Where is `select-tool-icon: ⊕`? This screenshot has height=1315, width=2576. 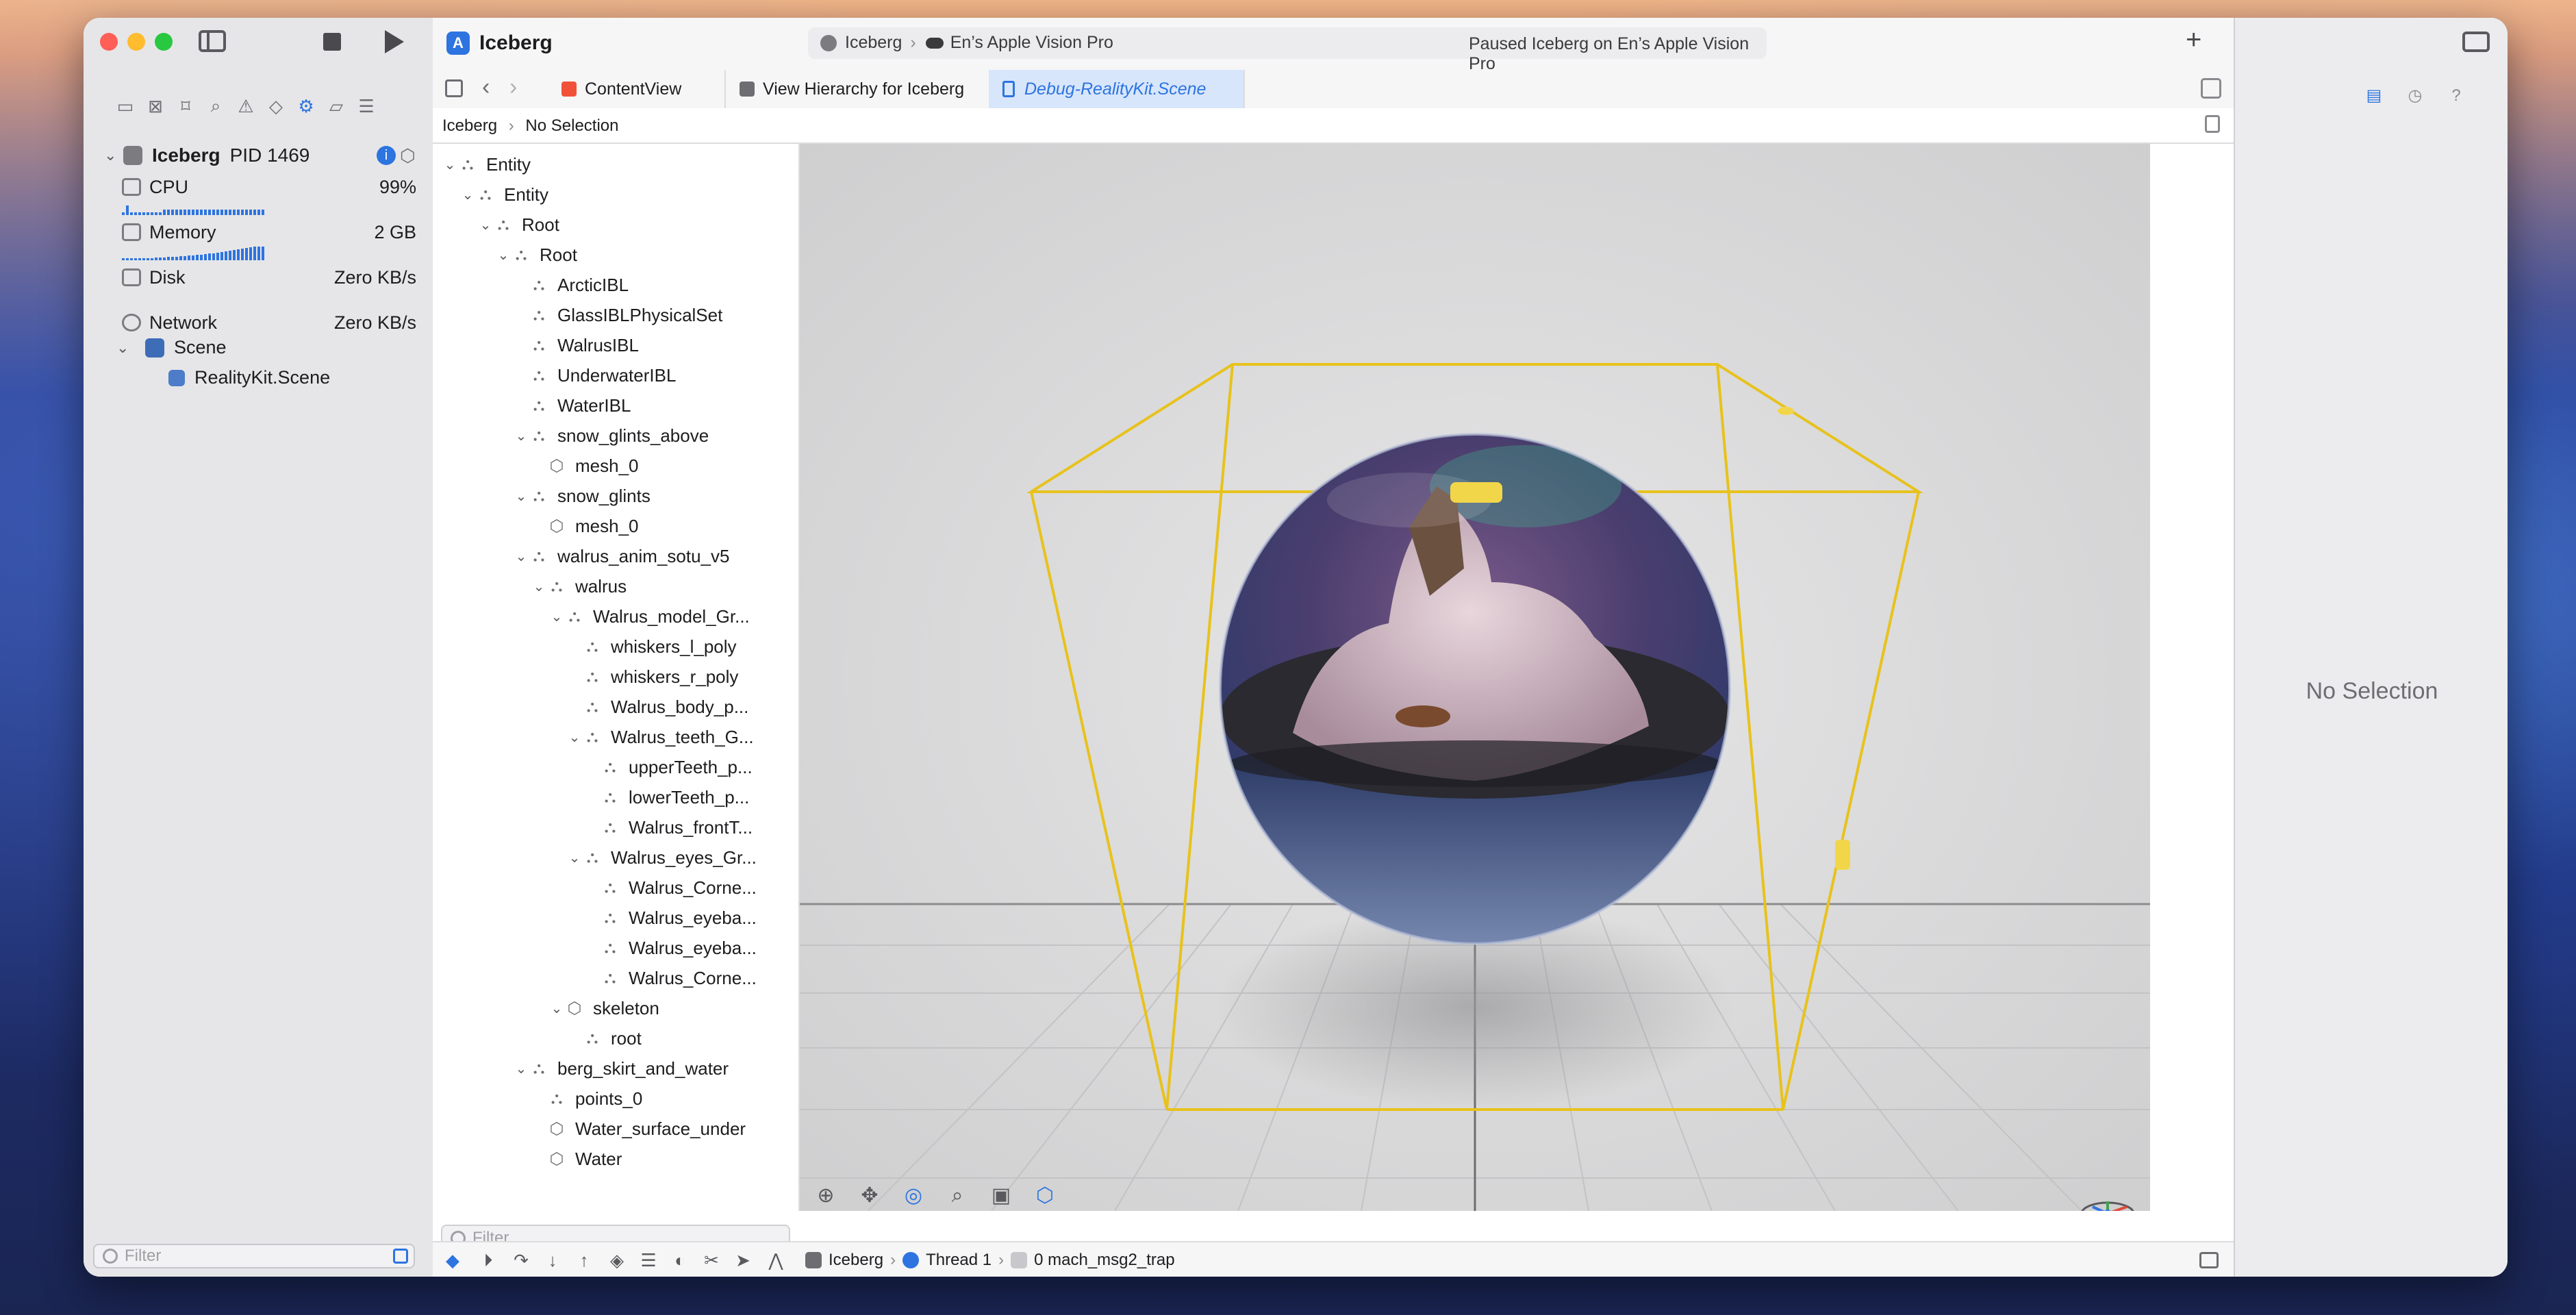
select-tool-icon: ⊕ is located at coordinates (825, 1196).